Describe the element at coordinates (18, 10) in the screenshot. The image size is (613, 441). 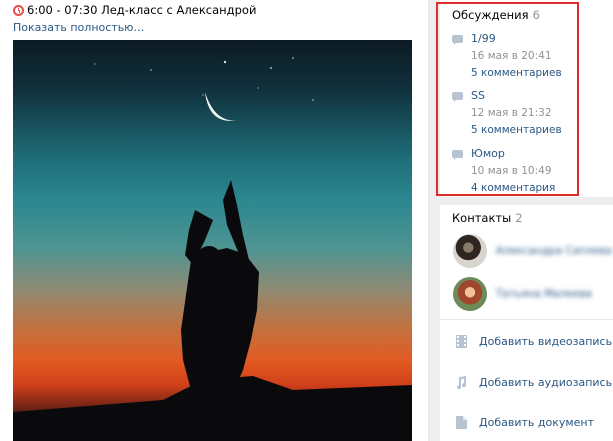
I see `alarm-clock-icon` at that location.